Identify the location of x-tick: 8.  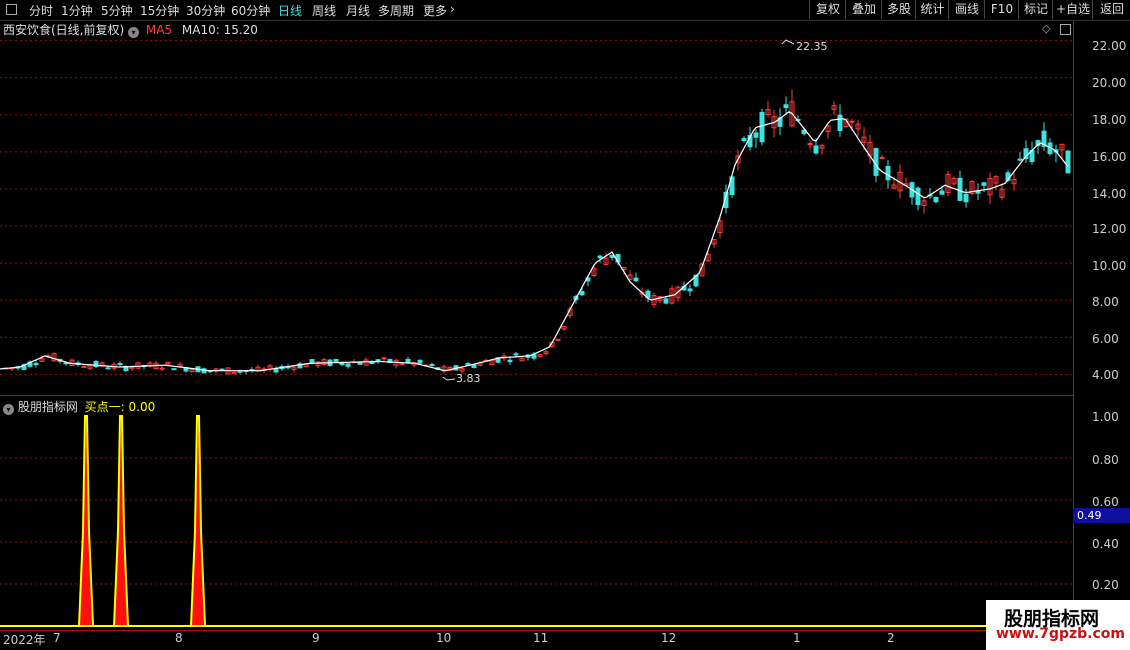
(179, 638).